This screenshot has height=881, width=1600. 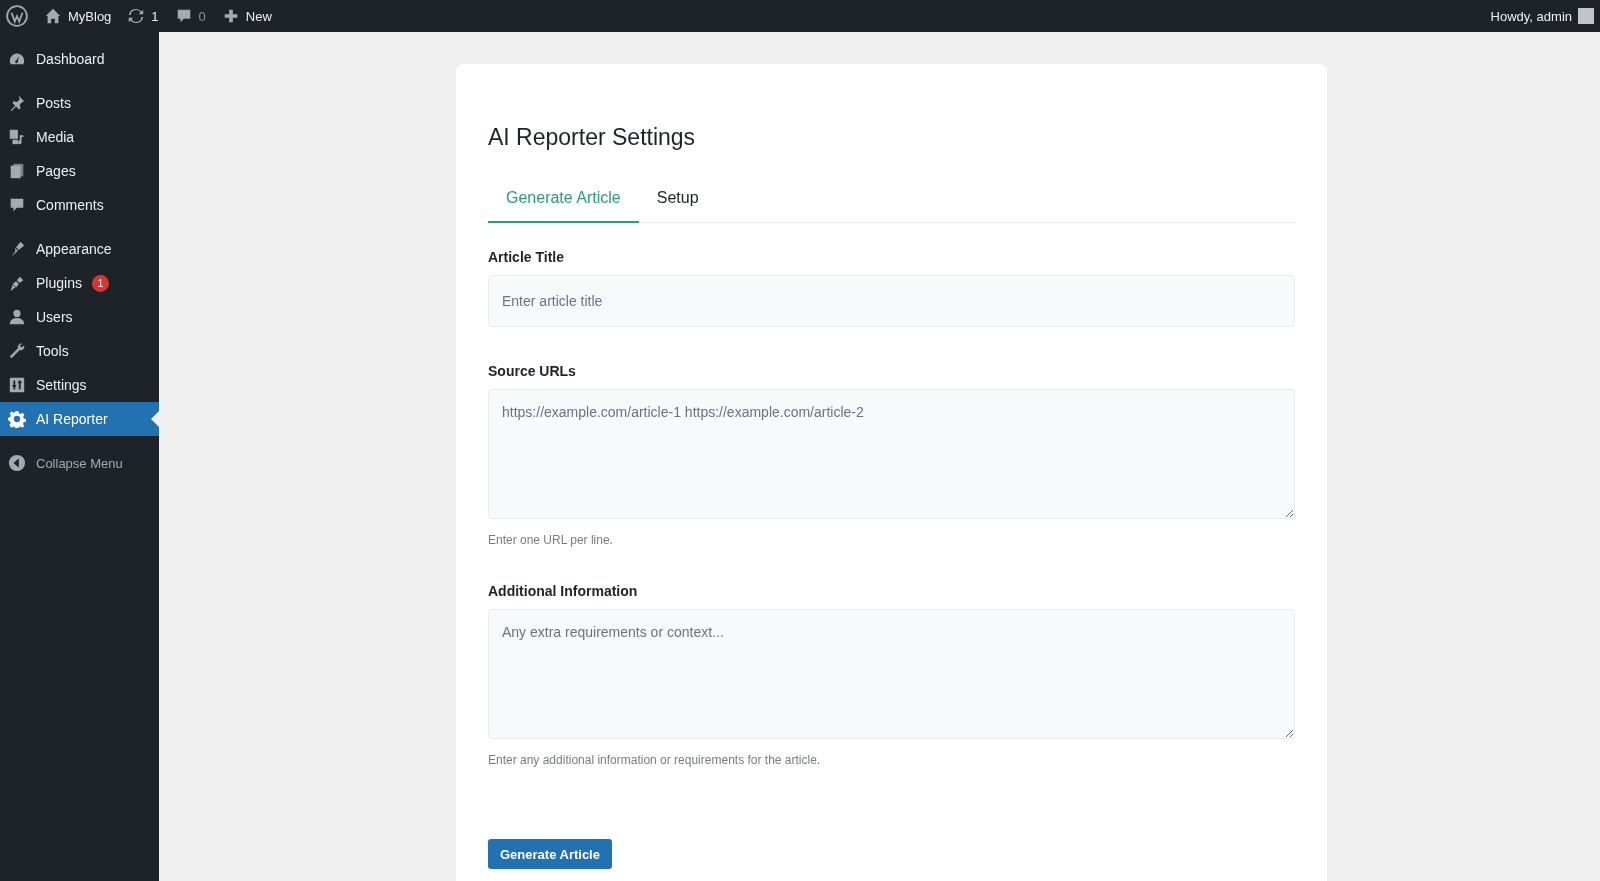 What do you see at coordinates (17, 205) in the screenshot?
I see `speech-bubble-icon` at bounding box center [17, 205].